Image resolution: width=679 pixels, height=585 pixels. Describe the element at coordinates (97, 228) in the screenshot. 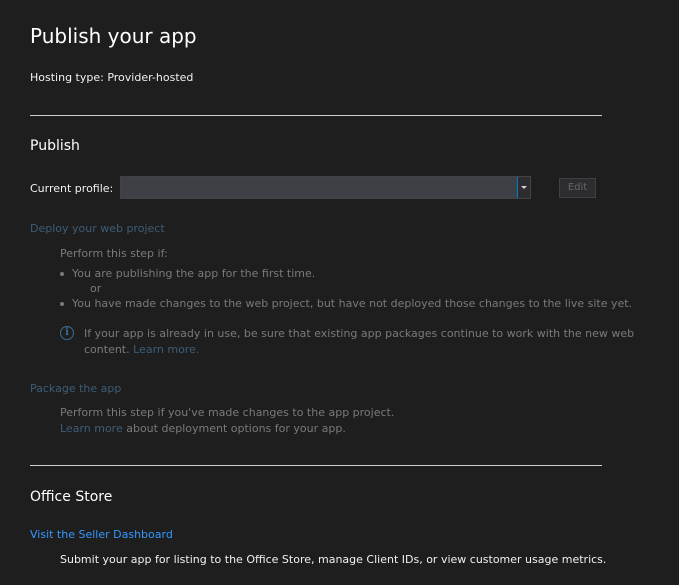

I see `deploy-web-project-link: Deploy your web project` at that location.